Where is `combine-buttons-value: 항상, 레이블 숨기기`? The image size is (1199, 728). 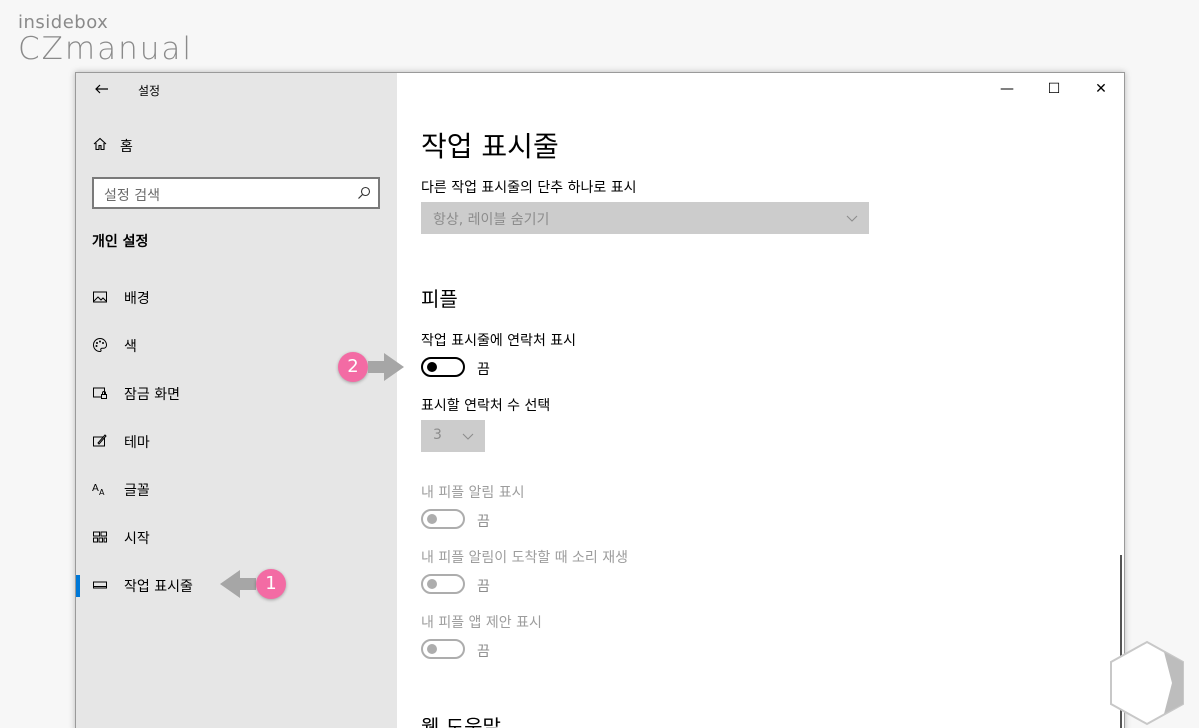
combine-buttons-value: 항상, 레이블 숨기기 is located at coordinates (491, 220).